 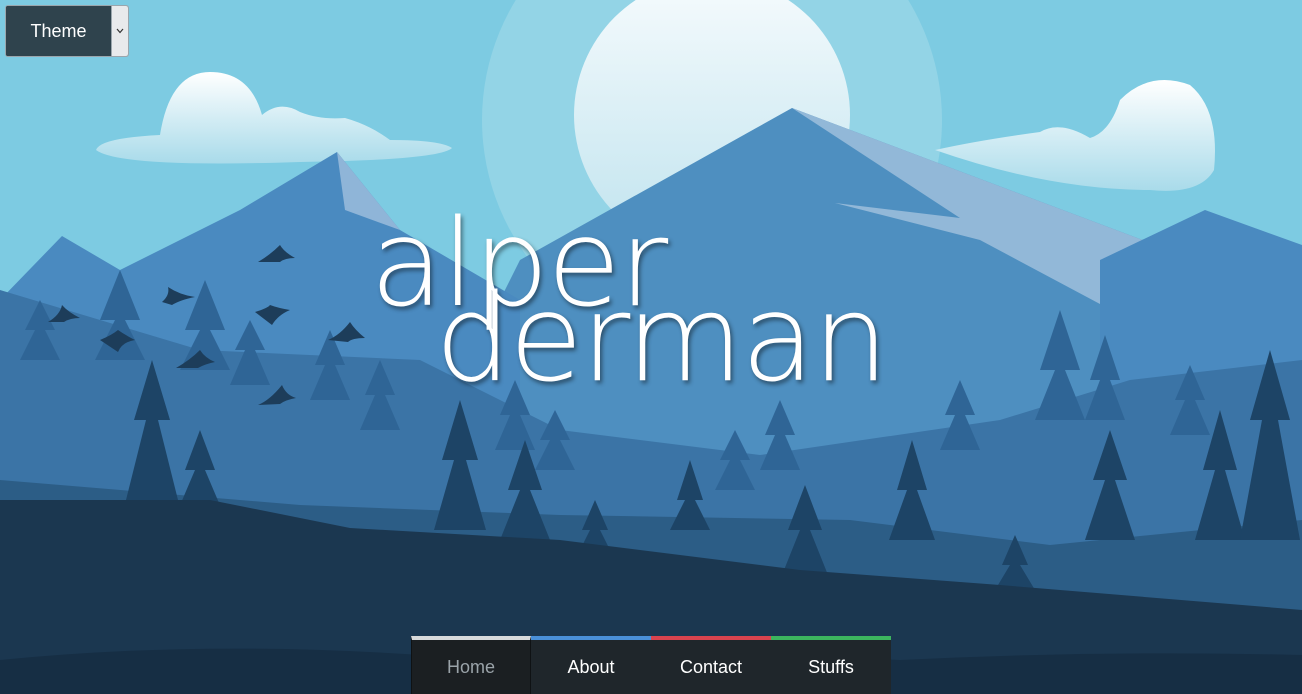 I want to click on nav-home: Home, so click(x=471, y=665).